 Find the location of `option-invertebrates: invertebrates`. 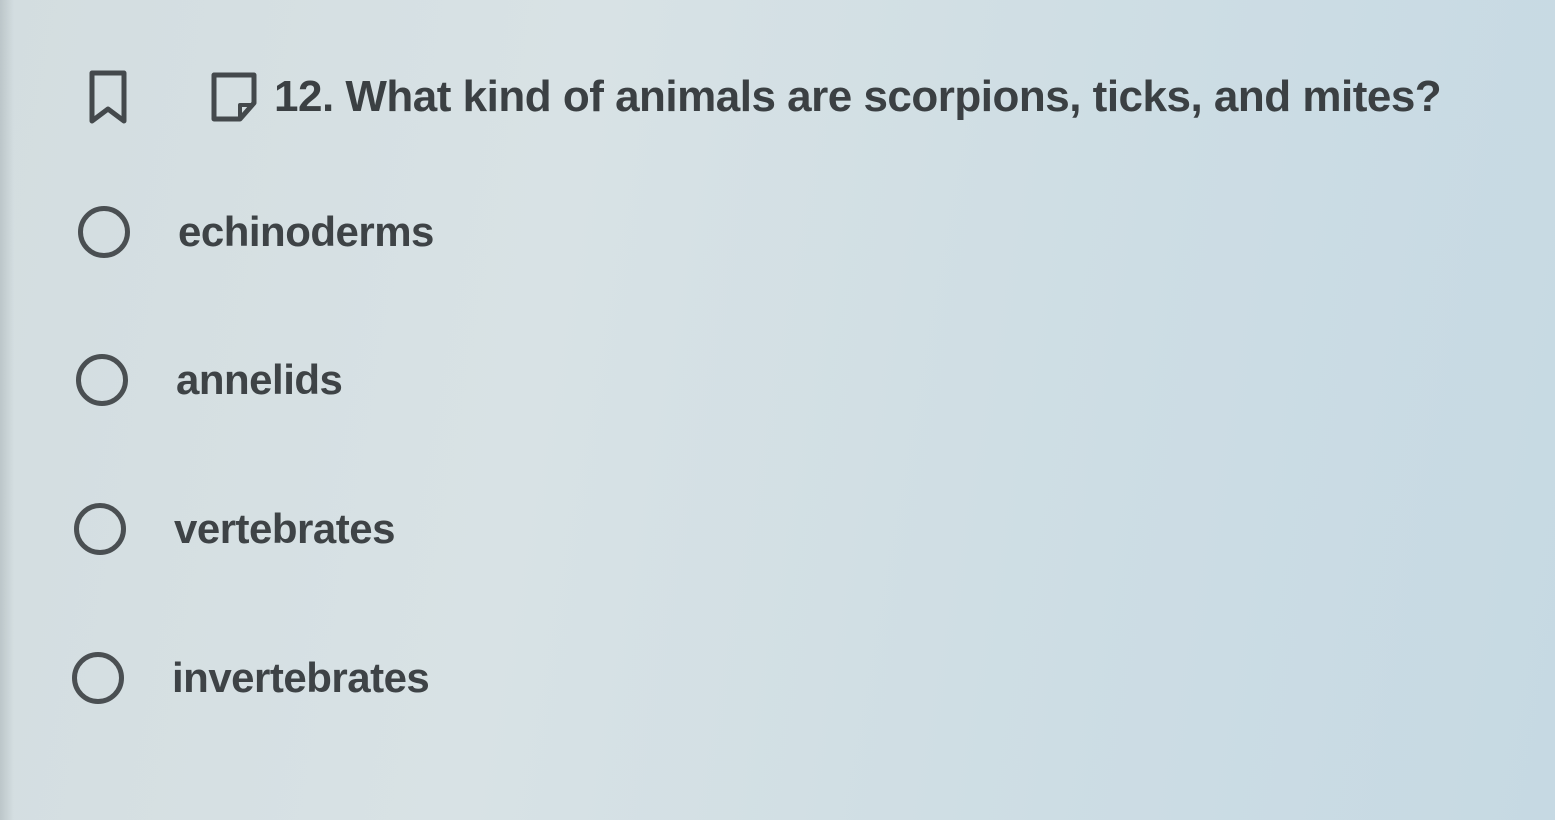

option-invertebrates: invertebrates is located at coordinates (251, 678).